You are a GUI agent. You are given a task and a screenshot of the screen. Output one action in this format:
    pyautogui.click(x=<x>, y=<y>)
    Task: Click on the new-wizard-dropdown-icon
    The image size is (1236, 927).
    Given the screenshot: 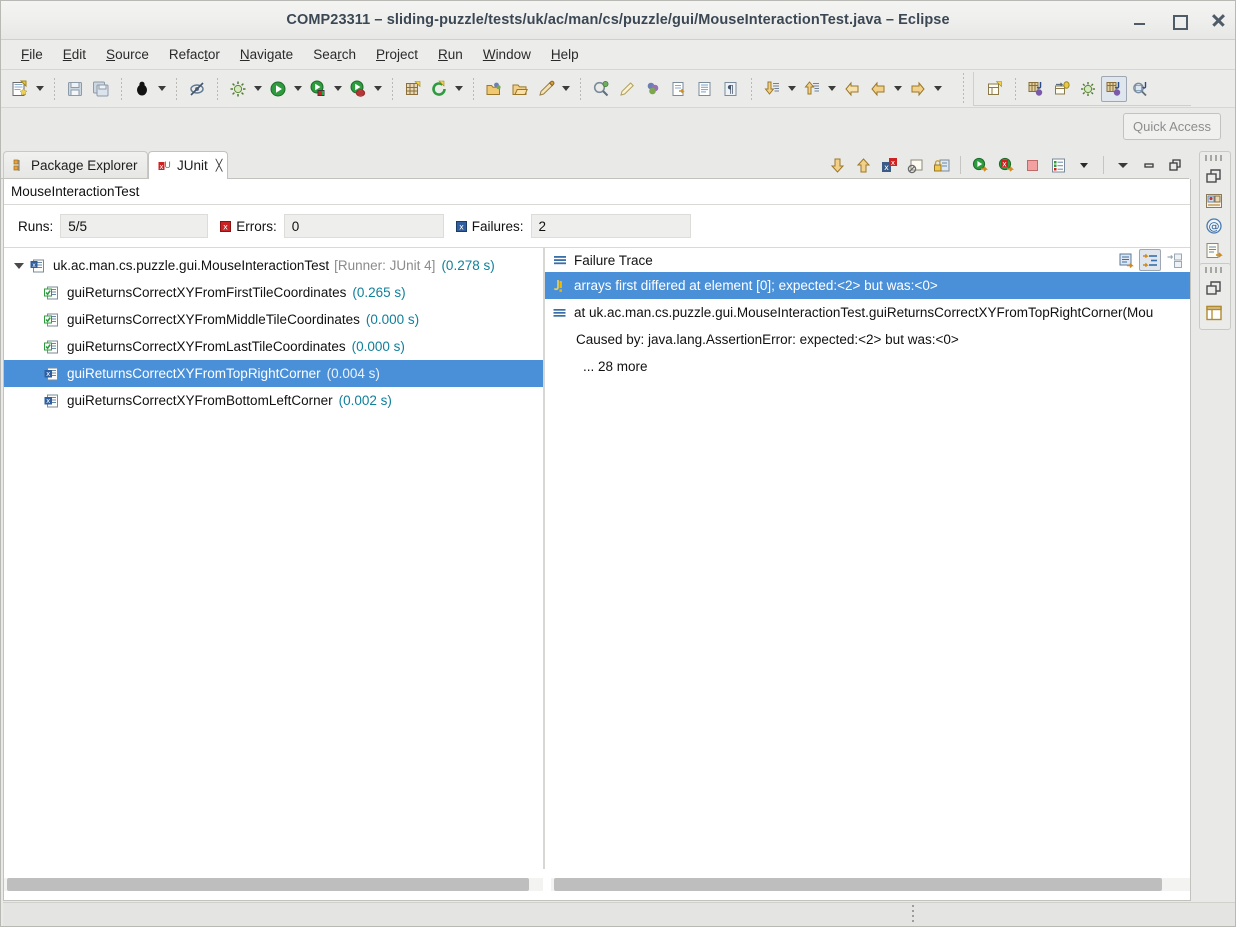 What is the action you would take?
    pyautogui.click(x=40, y=89)
    